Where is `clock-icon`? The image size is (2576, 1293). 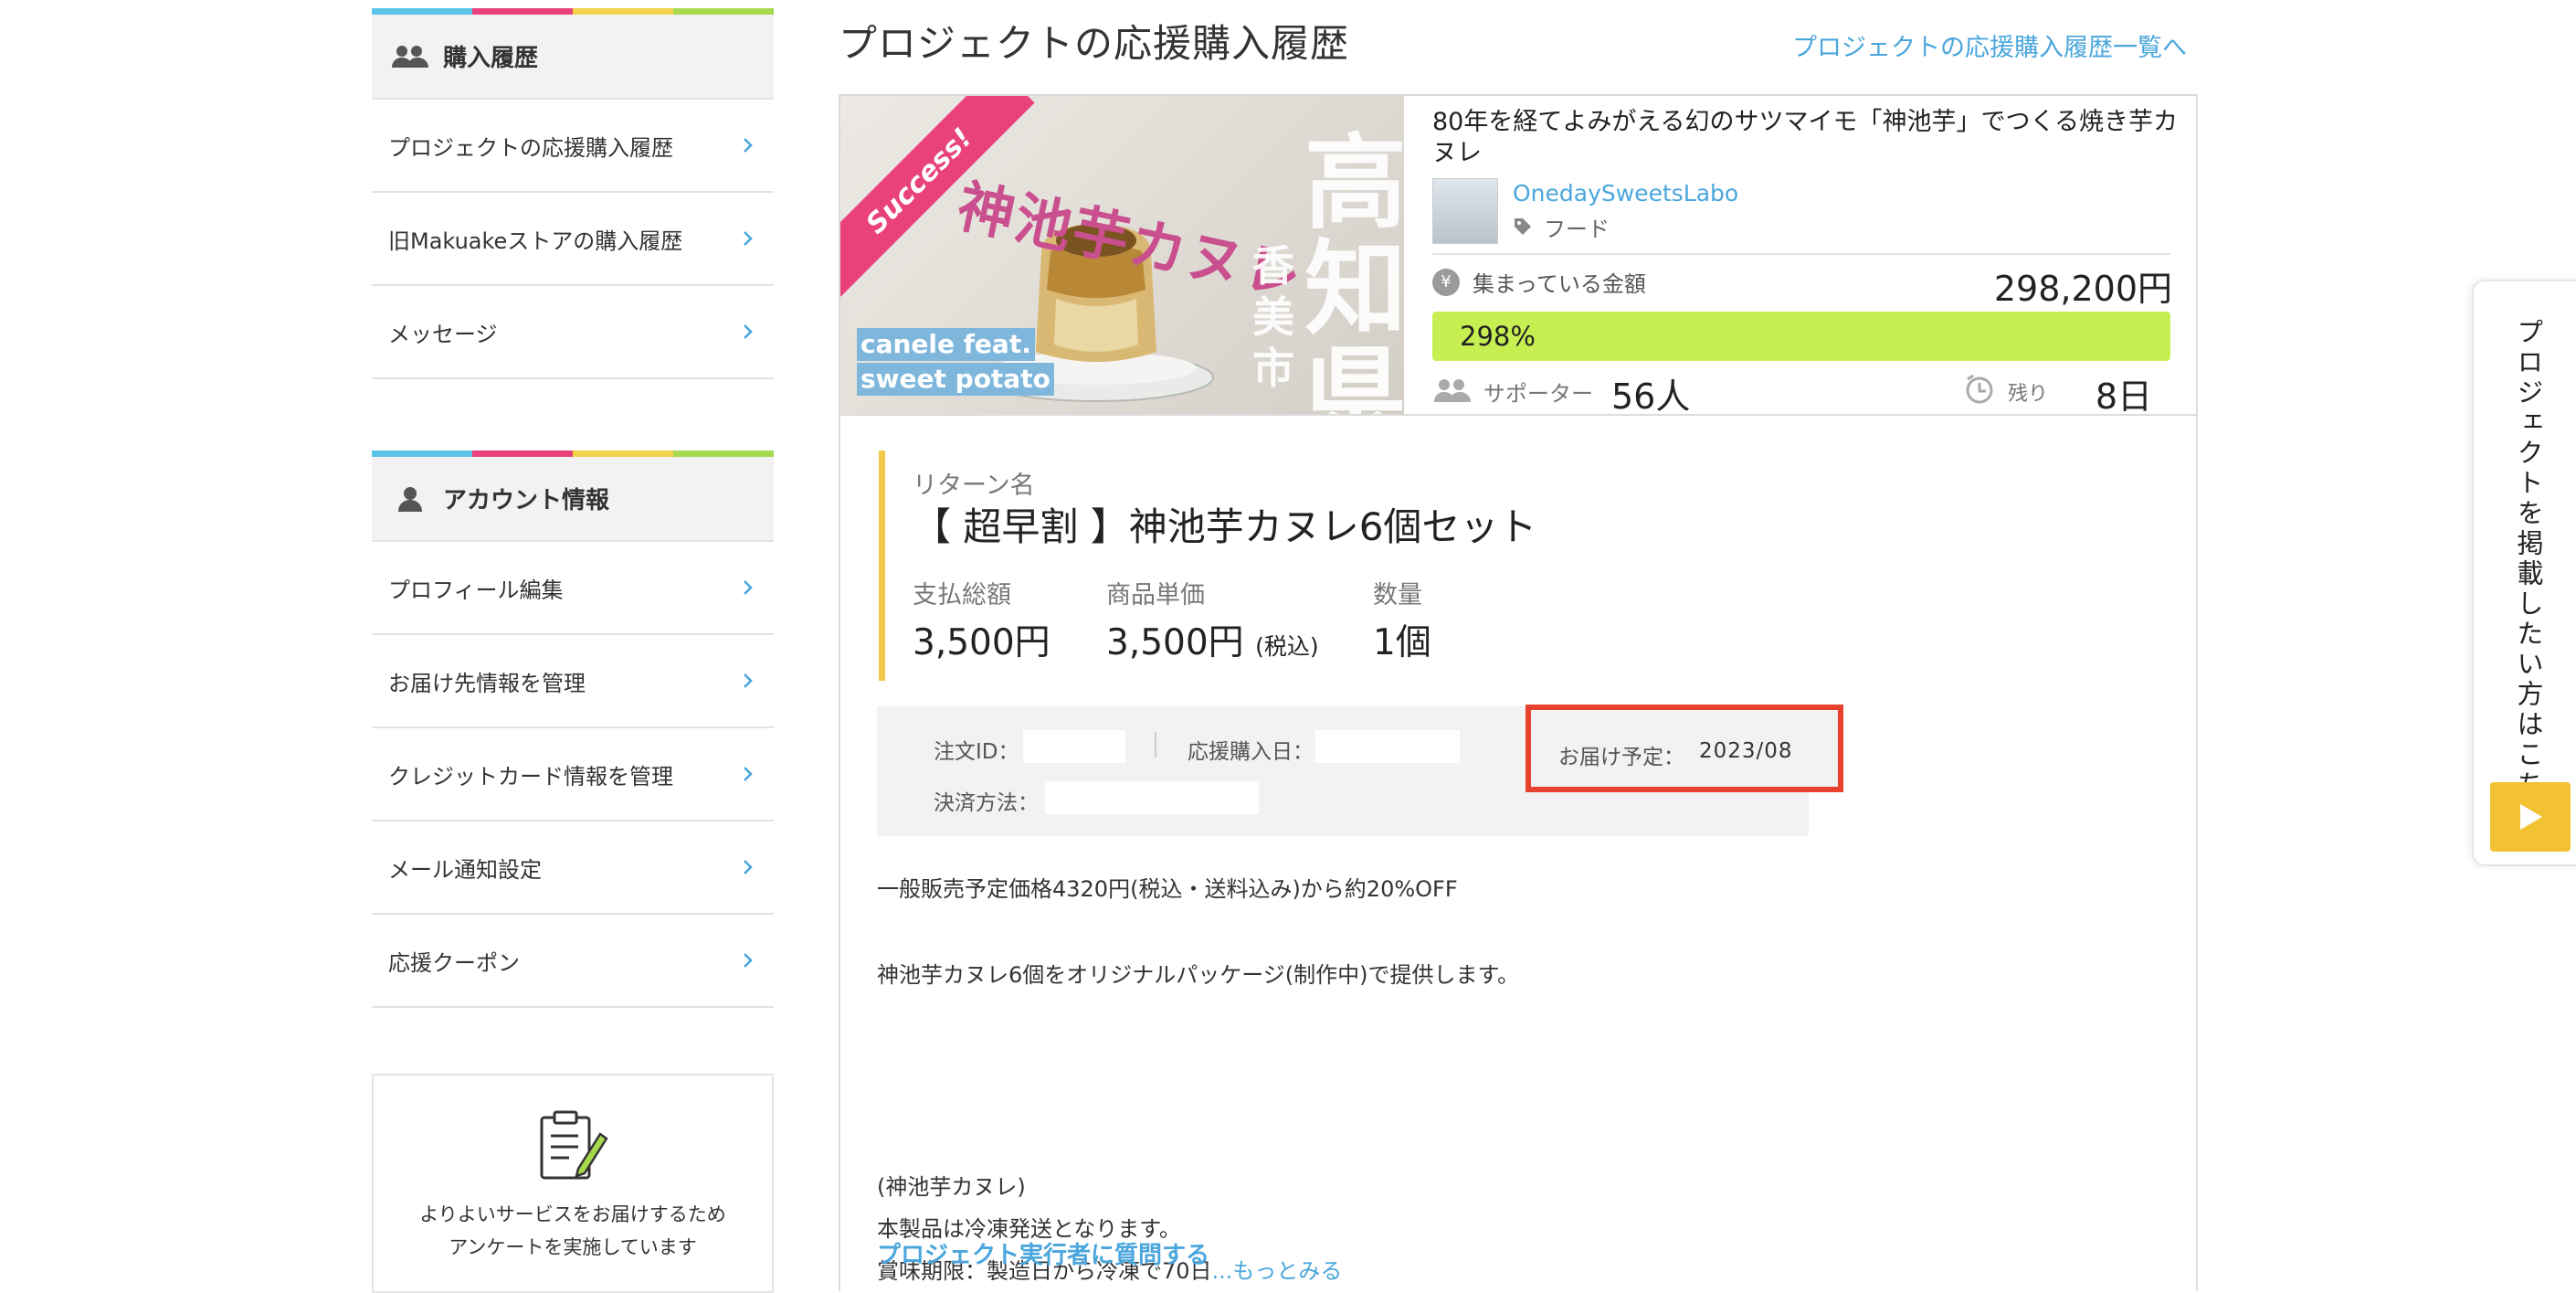
clock-icon is located at coordinates (1979, 389).